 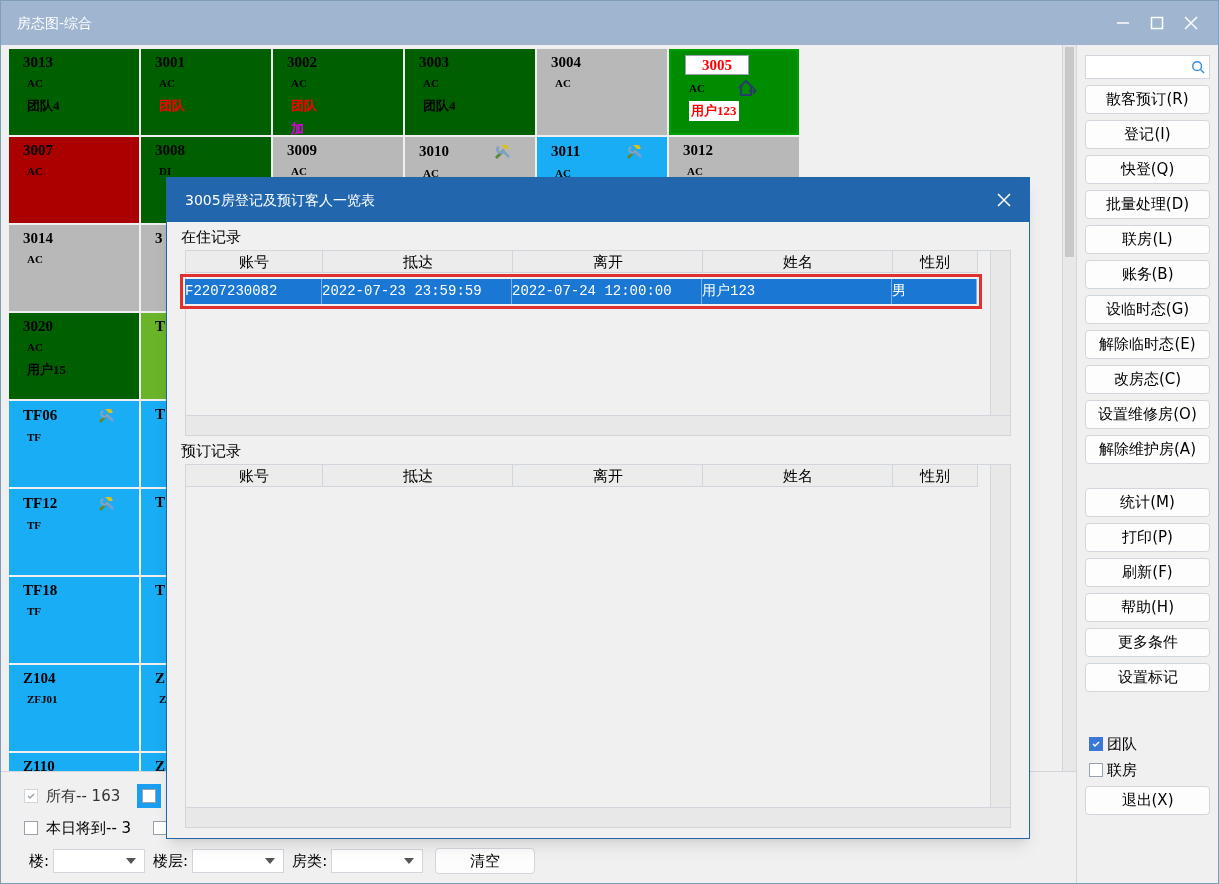 I want to click on checkbox-label: 团队, so click(x=1122, y=744).